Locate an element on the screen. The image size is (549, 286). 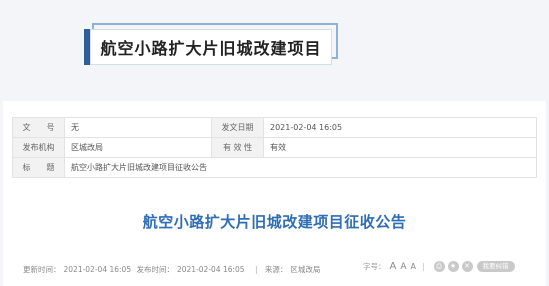
updated-value: 2021-02-04 16:05 is located at coordinates (97, 269).